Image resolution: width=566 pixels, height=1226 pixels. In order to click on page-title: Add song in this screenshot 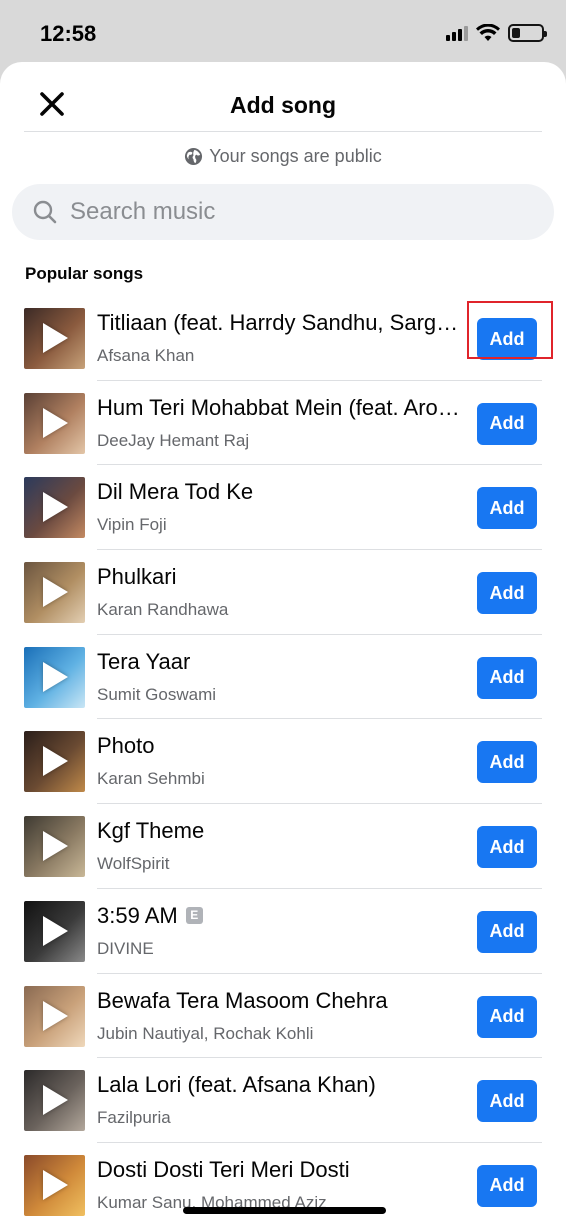, I will do `click(283, 105)`.